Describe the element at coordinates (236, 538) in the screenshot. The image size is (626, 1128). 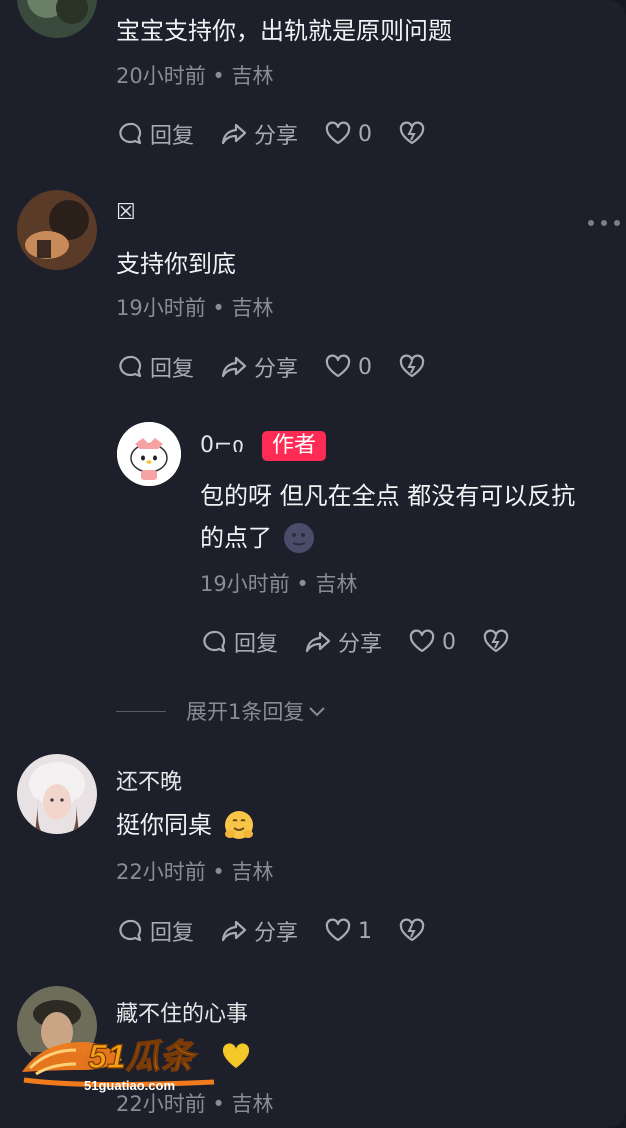
I see `comment-text-line2-label: 的点了` at that location.